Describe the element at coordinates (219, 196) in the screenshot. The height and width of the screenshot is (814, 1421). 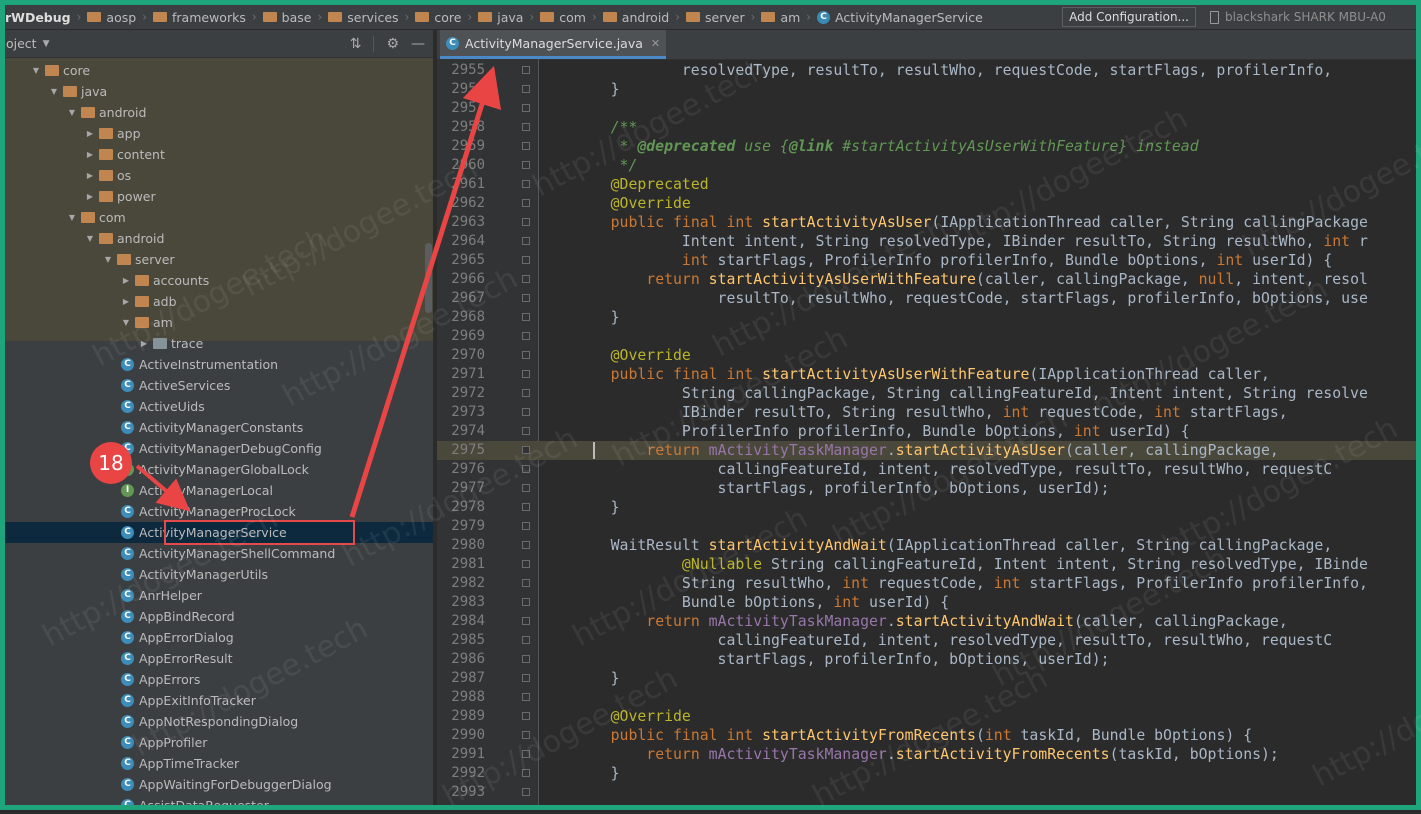
I see `tree-item: ▶ power` at that location.